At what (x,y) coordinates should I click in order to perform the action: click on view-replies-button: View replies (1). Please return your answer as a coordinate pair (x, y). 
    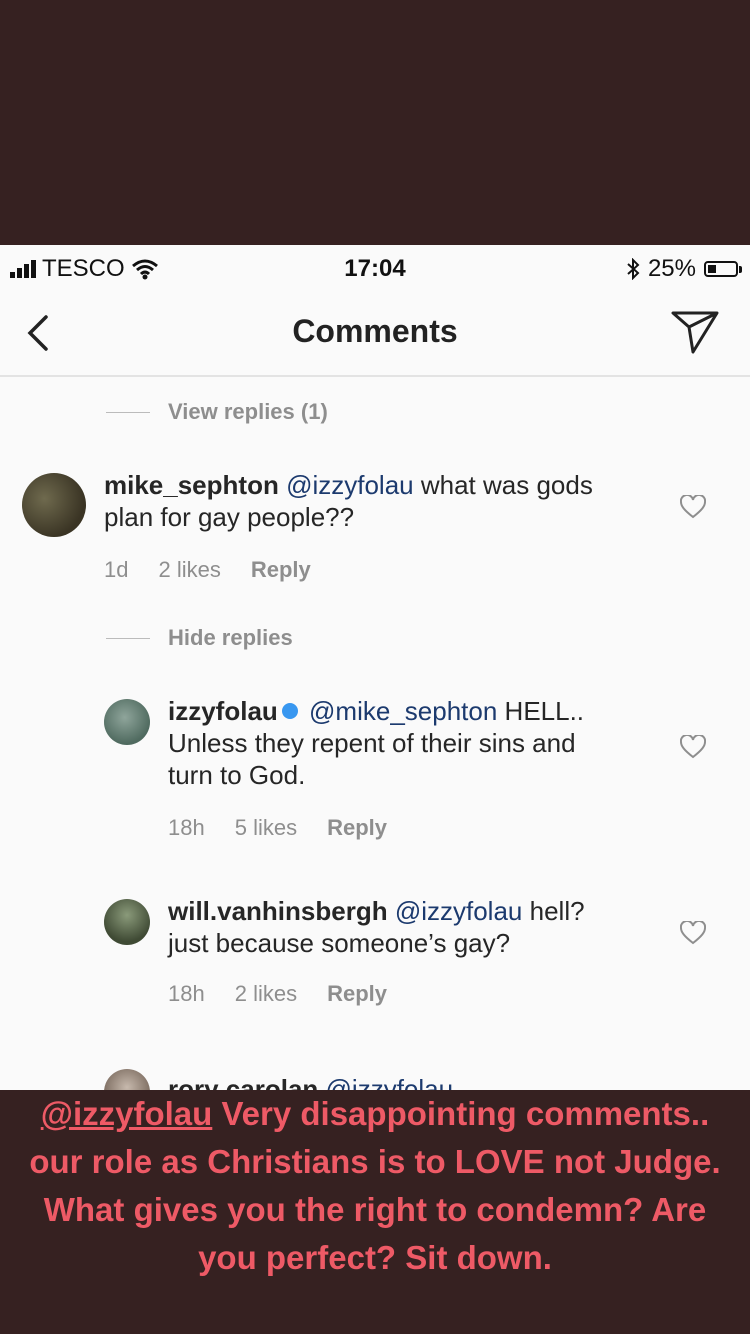
    Looking at the image, I should click on (217, 412).